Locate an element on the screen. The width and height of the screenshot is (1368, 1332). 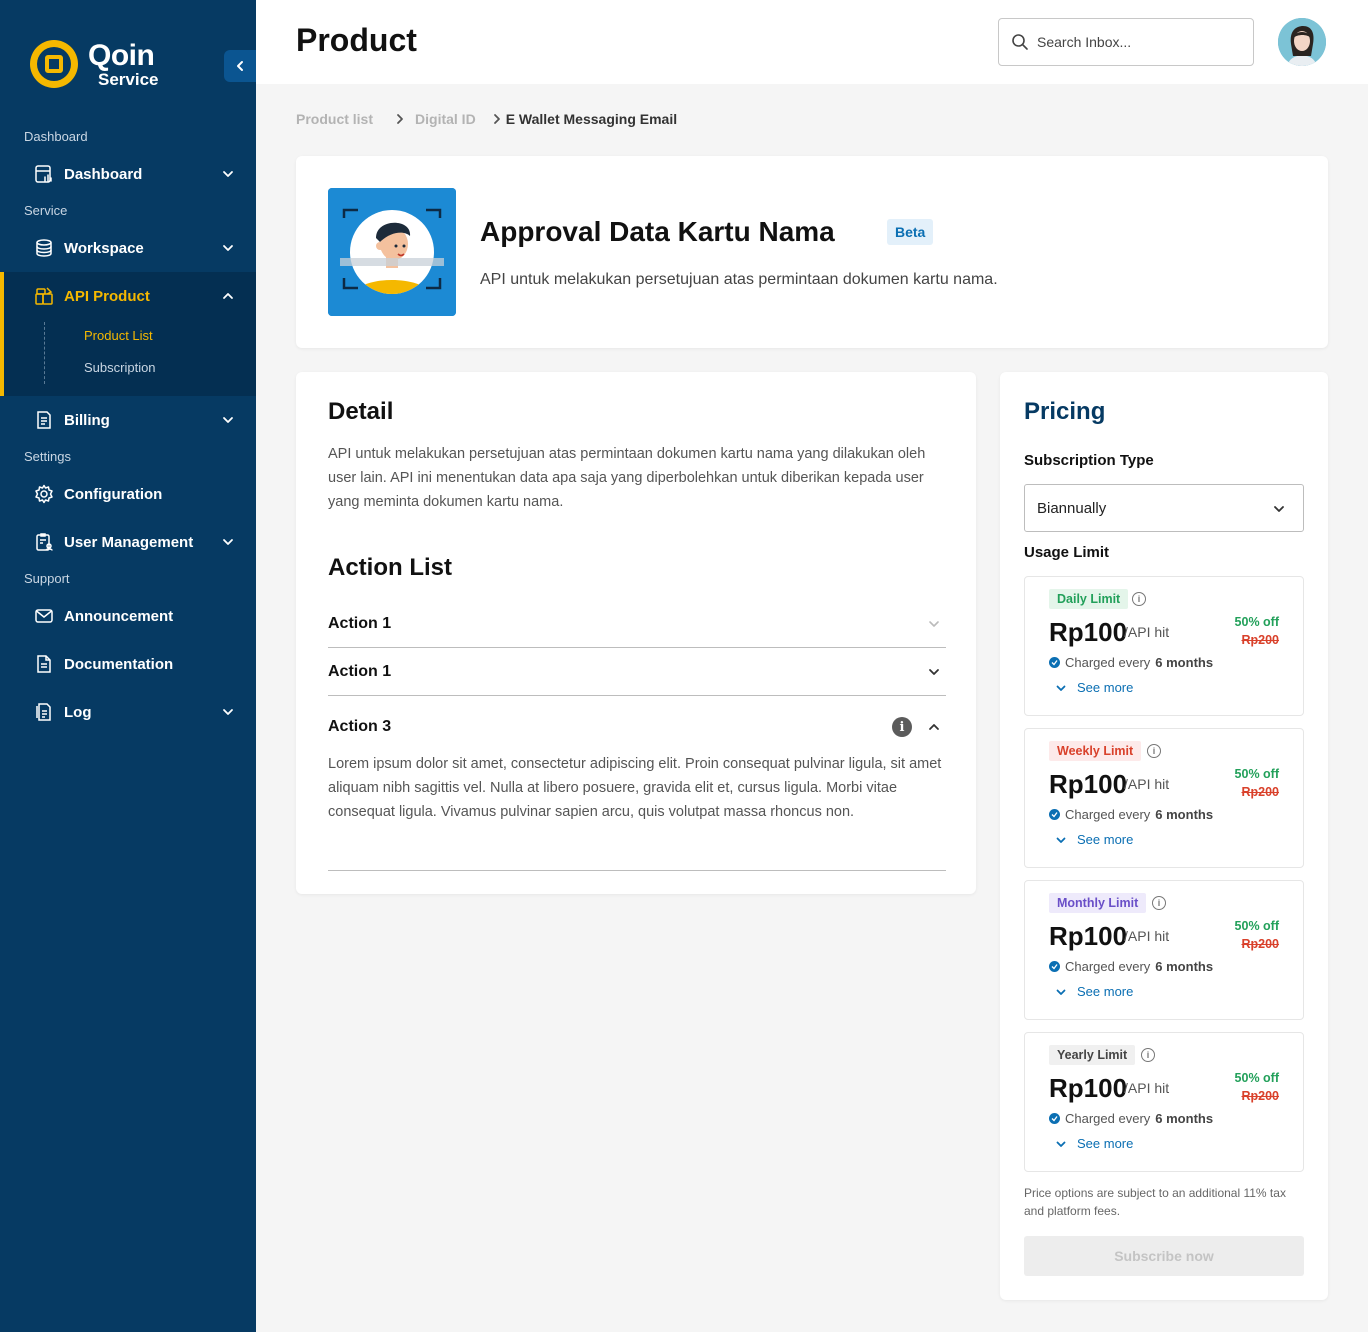
accordion-action-1: Action 1 is located at coordinates (637, 624).